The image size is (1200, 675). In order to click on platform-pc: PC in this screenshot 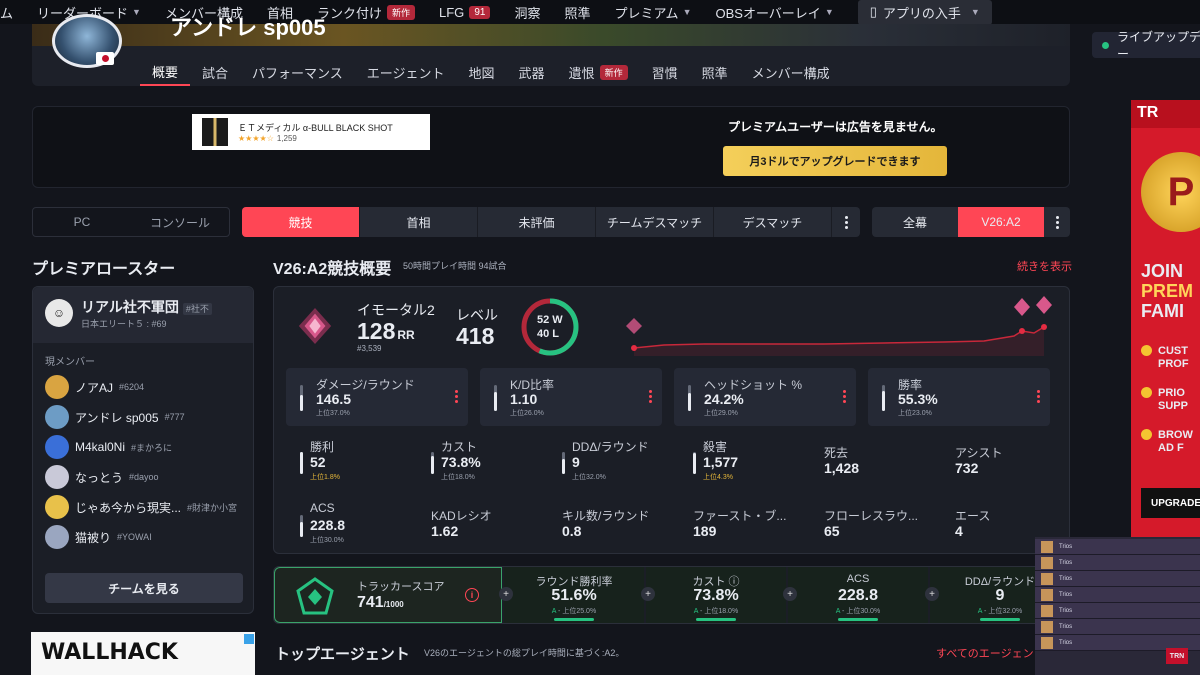, I will do `click(82, 222)`.